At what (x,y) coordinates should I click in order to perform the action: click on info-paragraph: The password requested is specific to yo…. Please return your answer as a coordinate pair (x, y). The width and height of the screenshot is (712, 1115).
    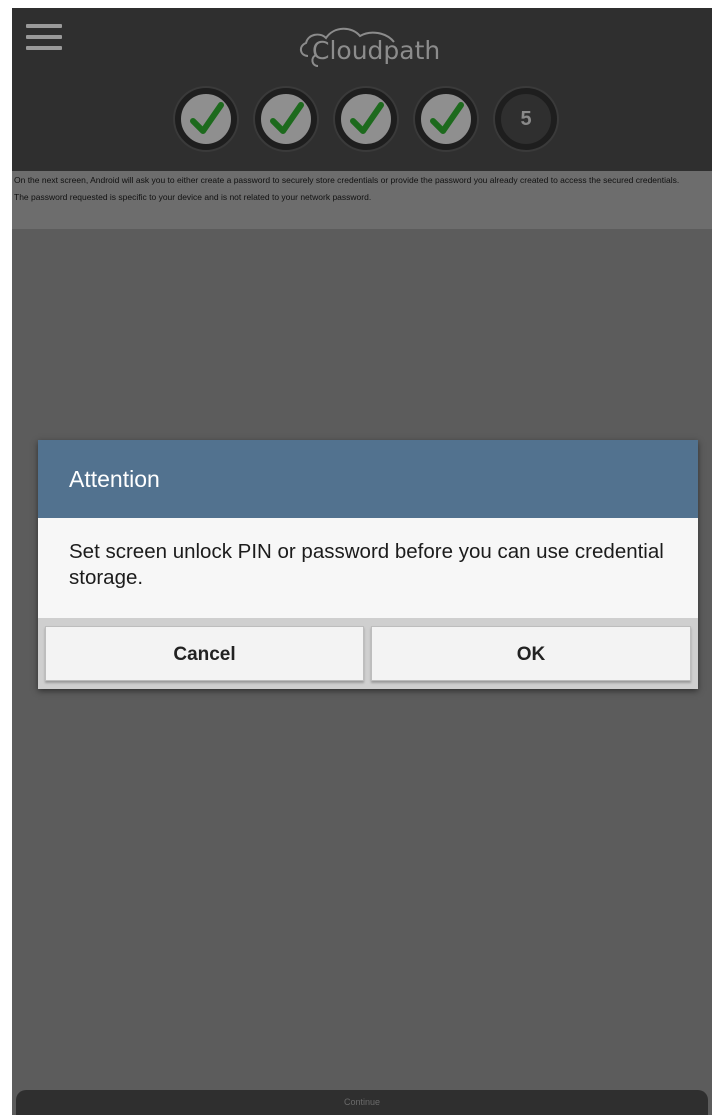
    Looking at the image, I should click on (193, 197).